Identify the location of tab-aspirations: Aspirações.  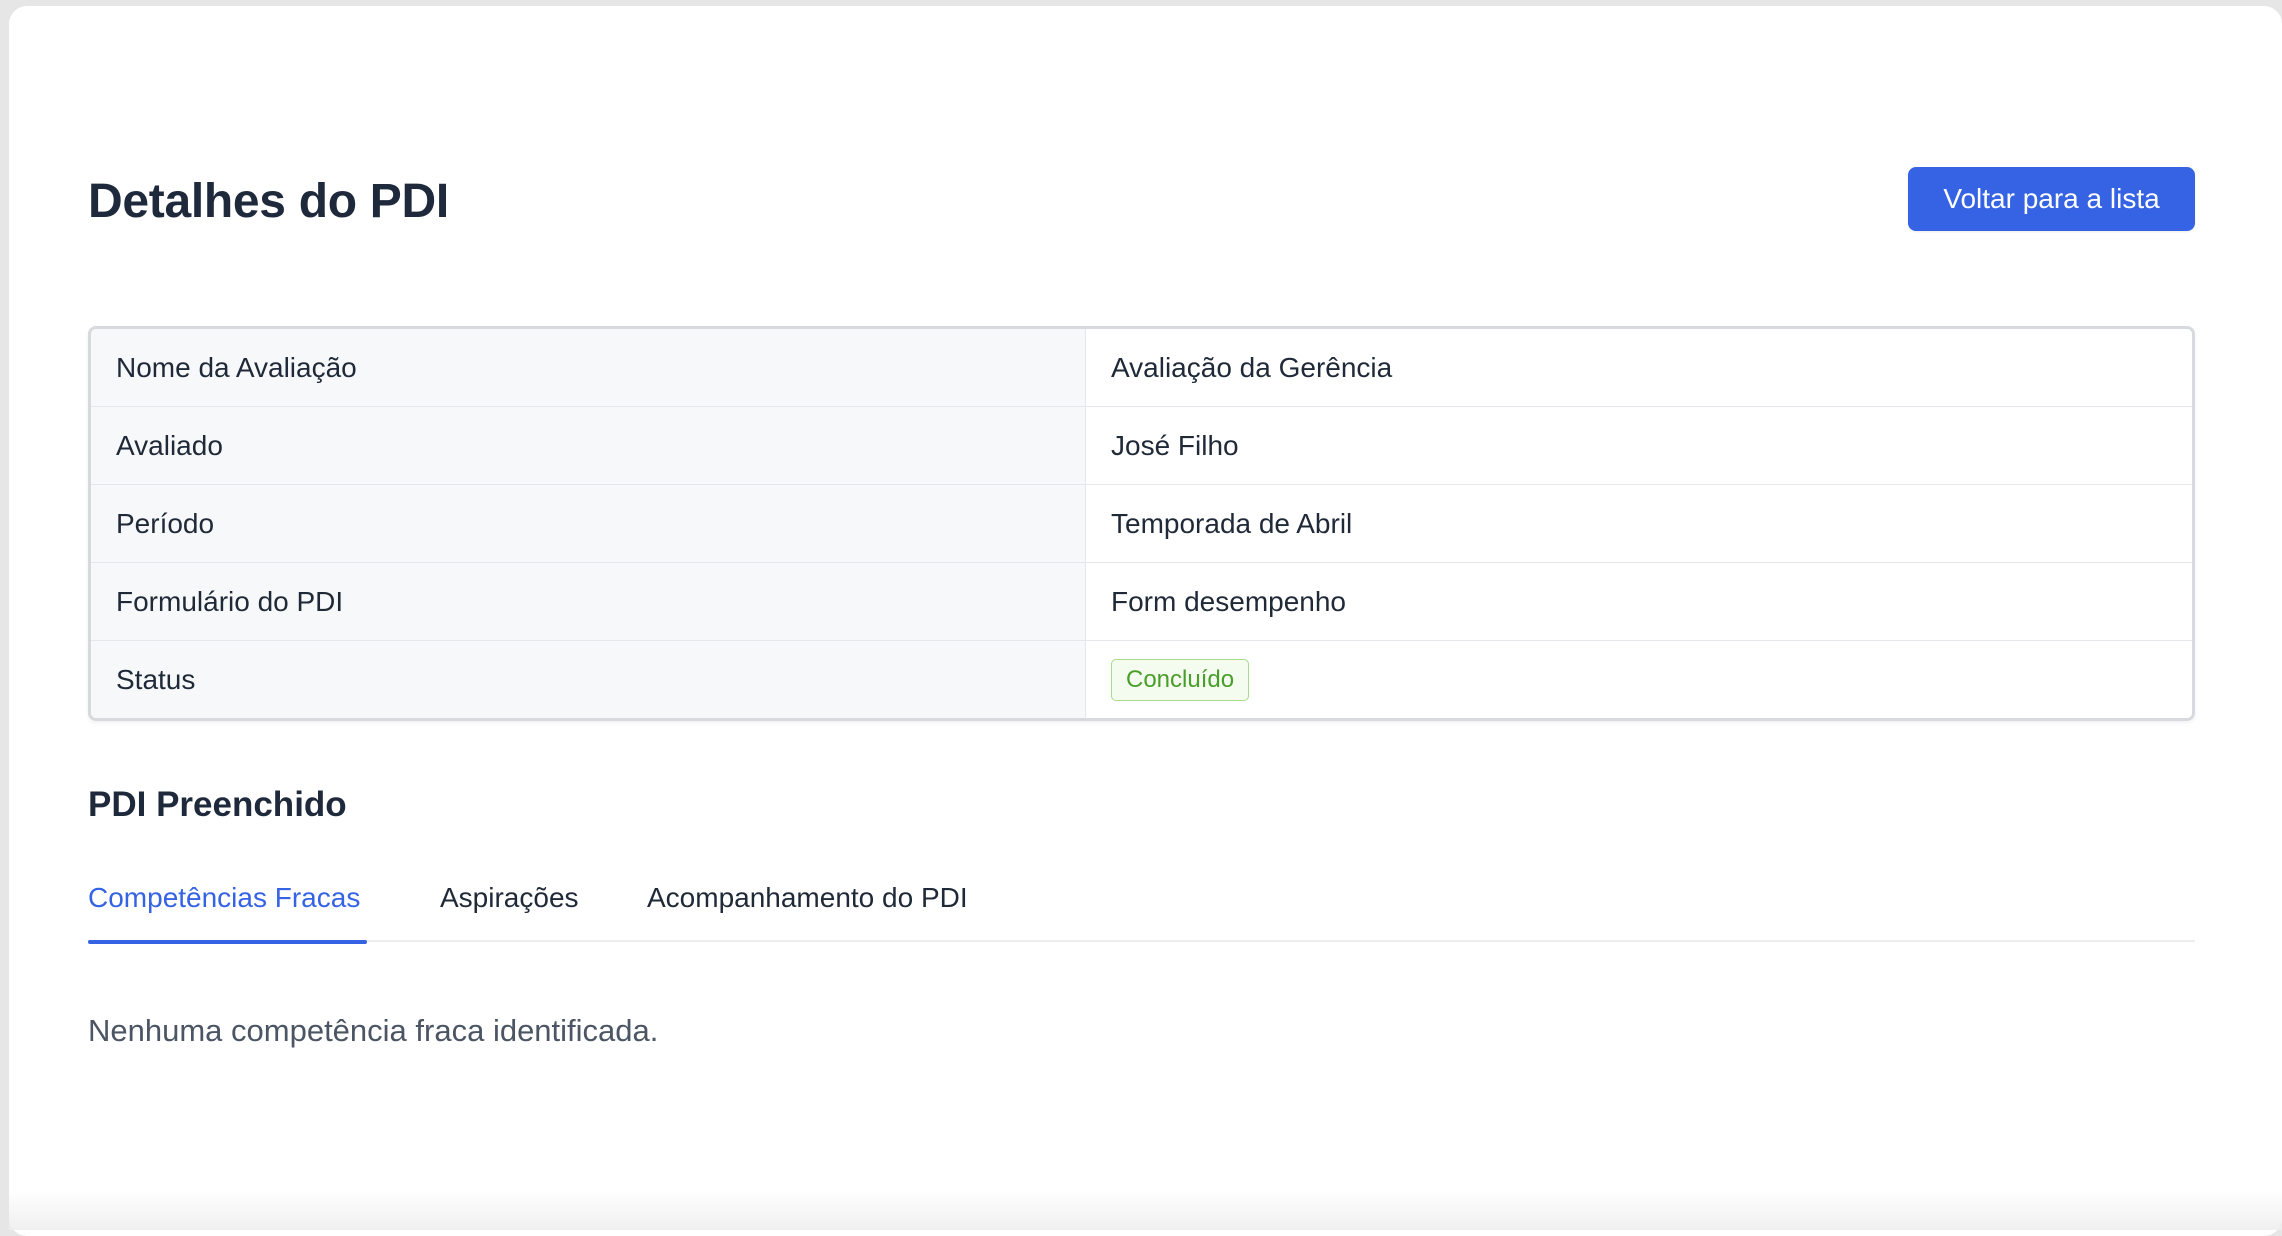
(509, 904).